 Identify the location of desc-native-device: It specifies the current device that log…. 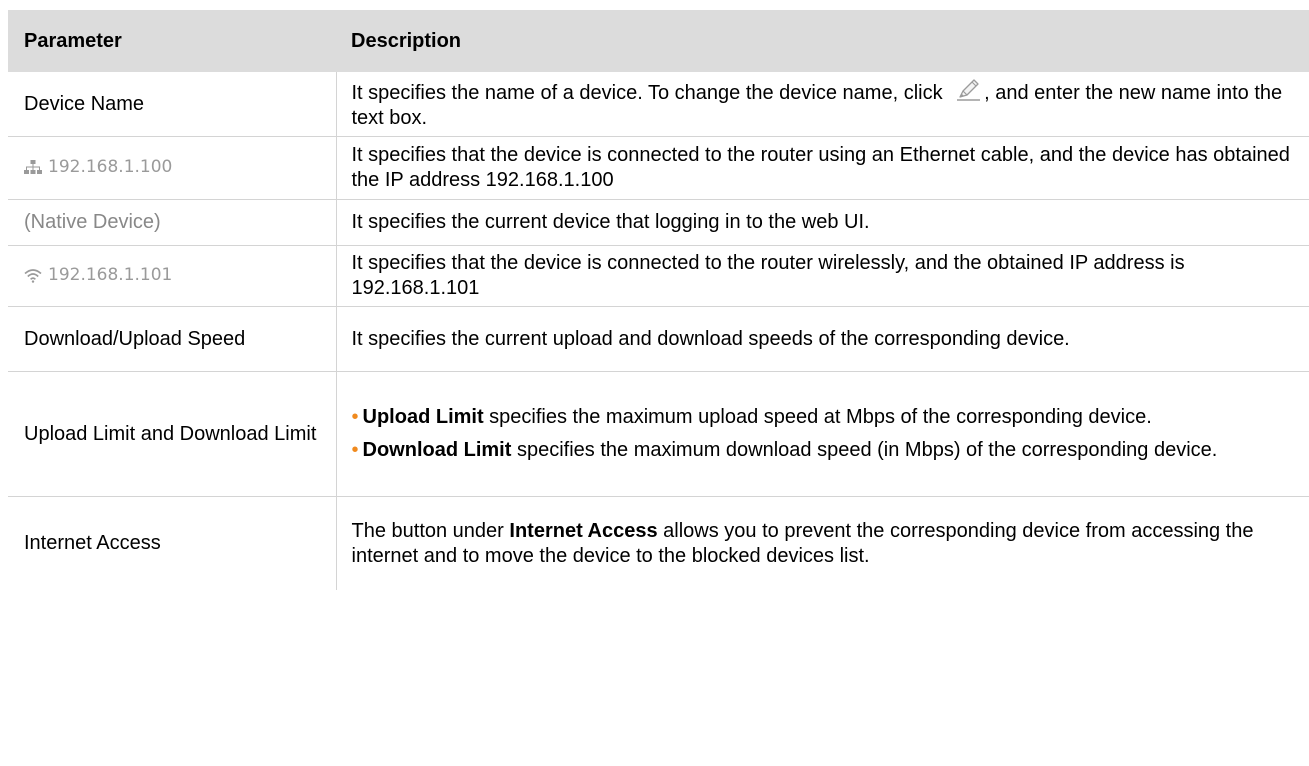
(822, 222).